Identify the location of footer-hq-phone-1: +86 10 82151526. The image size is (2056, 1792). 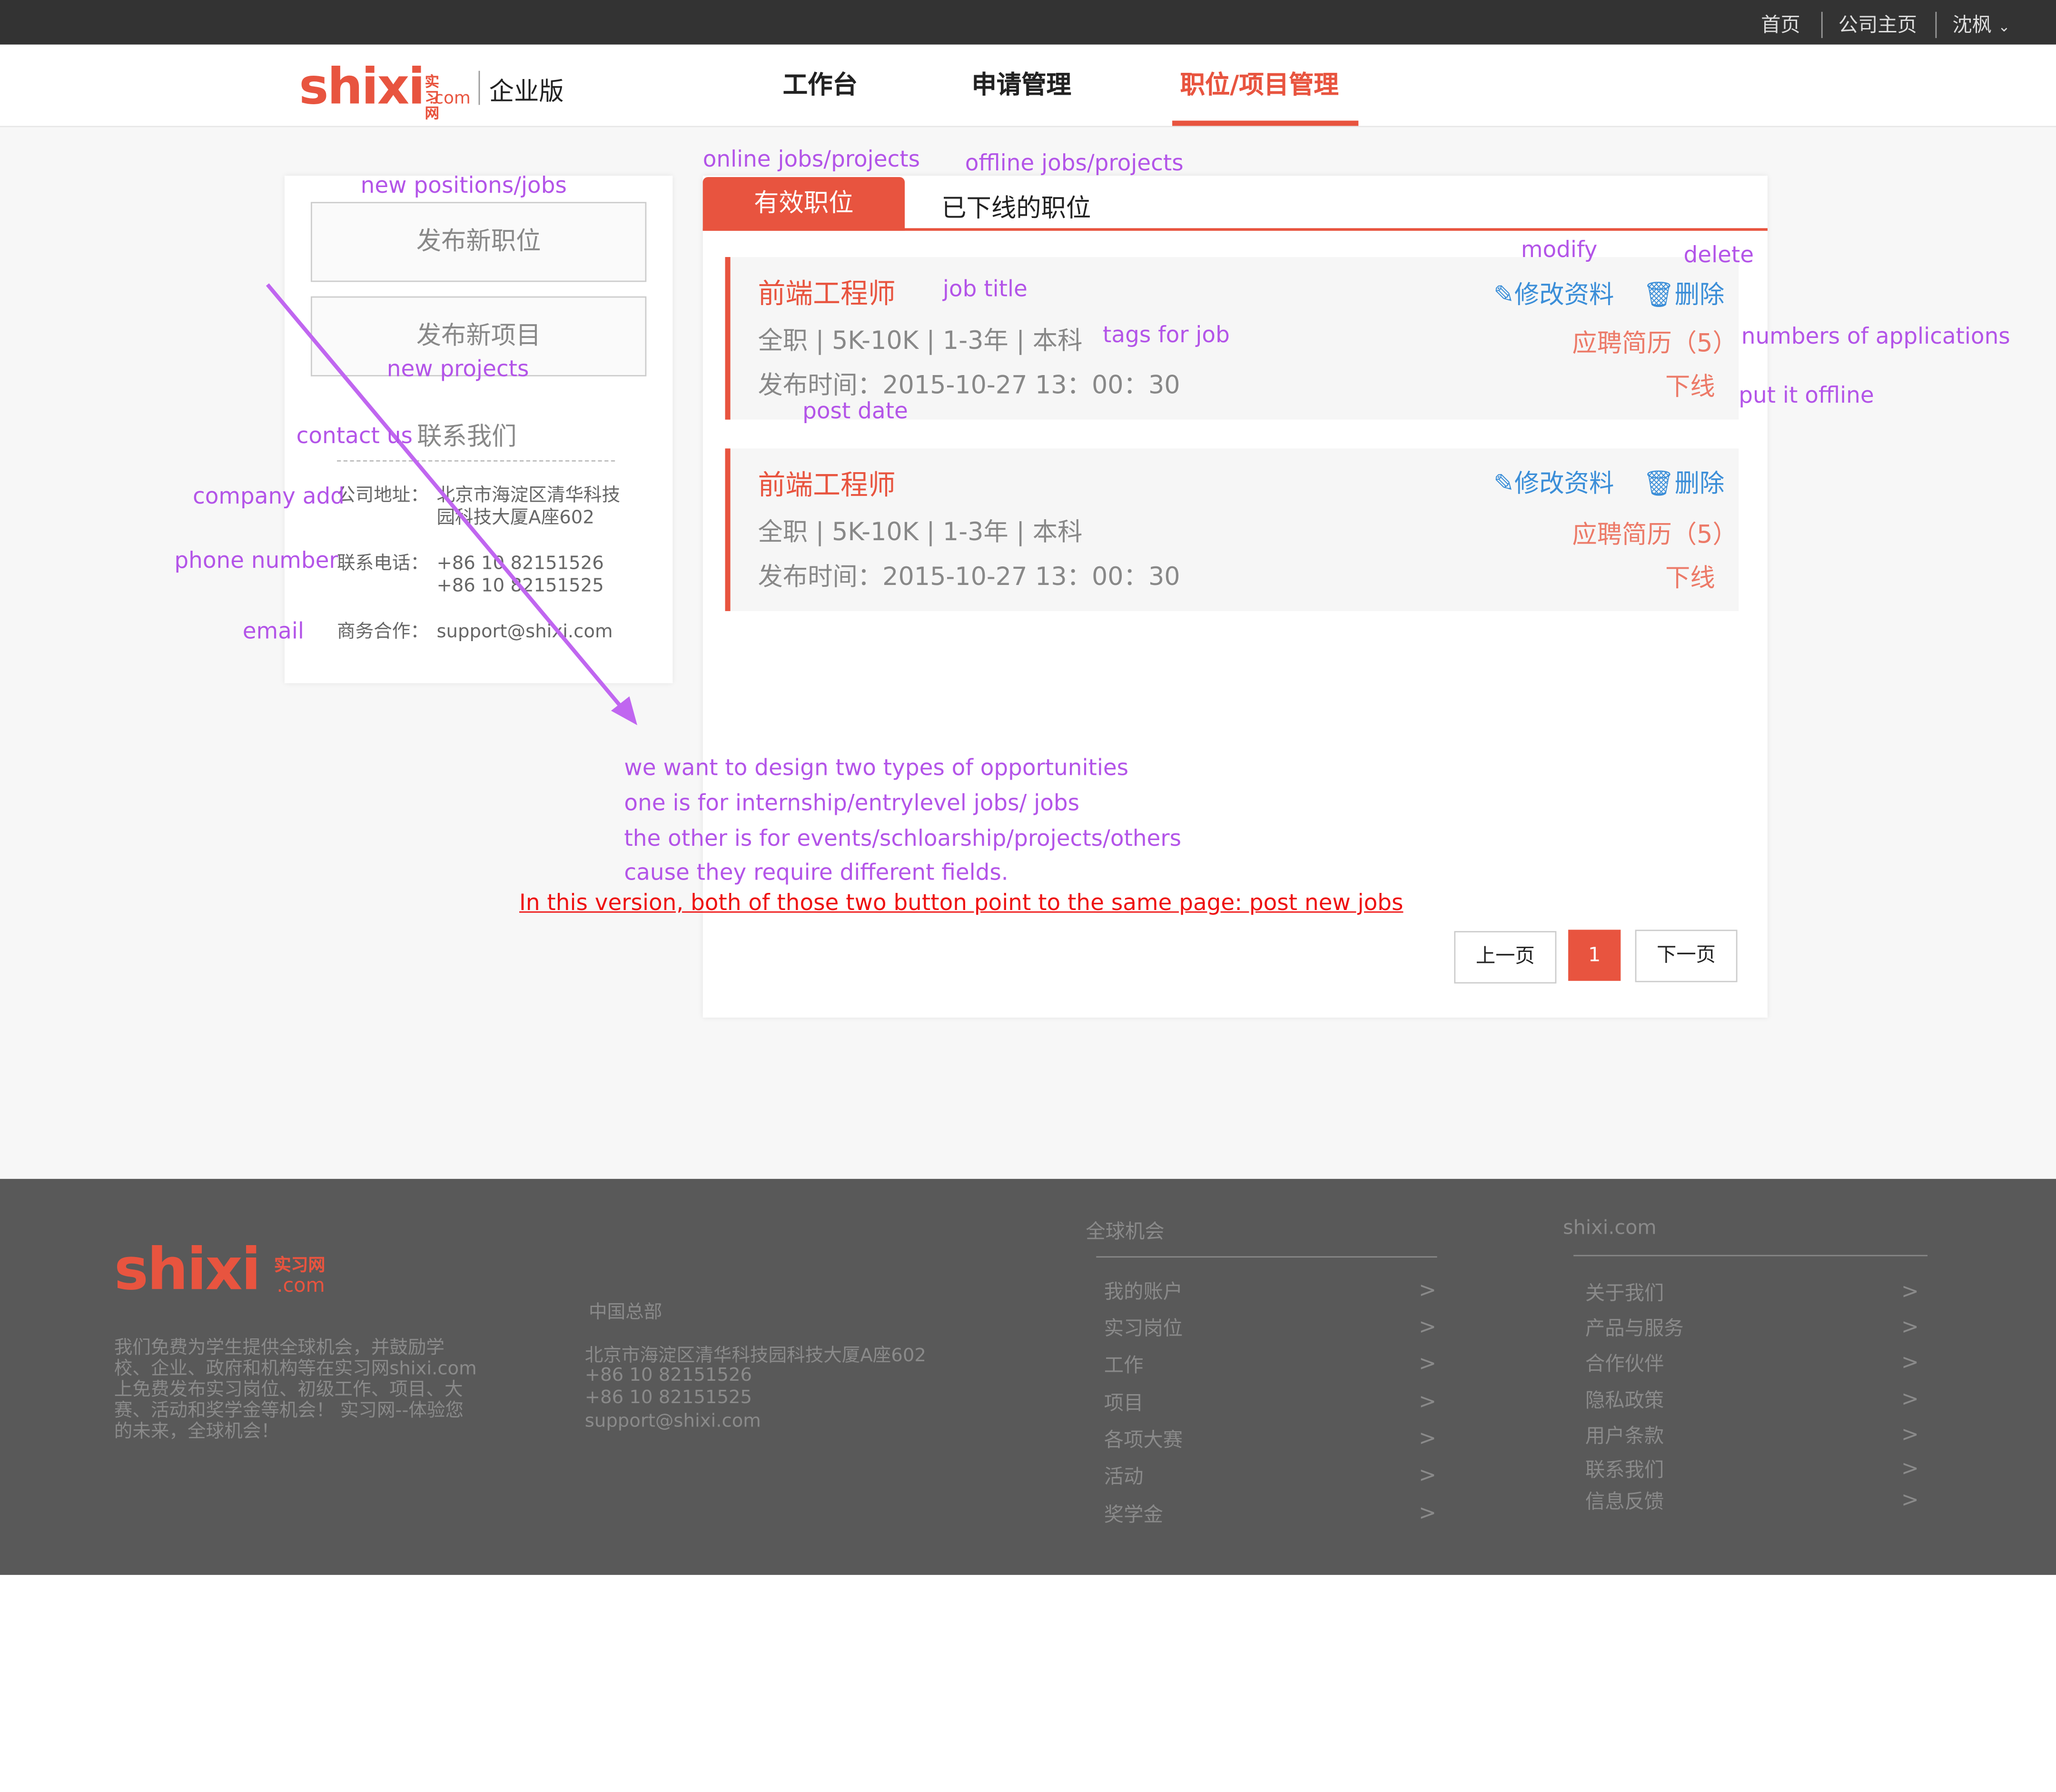
(668, 1375).